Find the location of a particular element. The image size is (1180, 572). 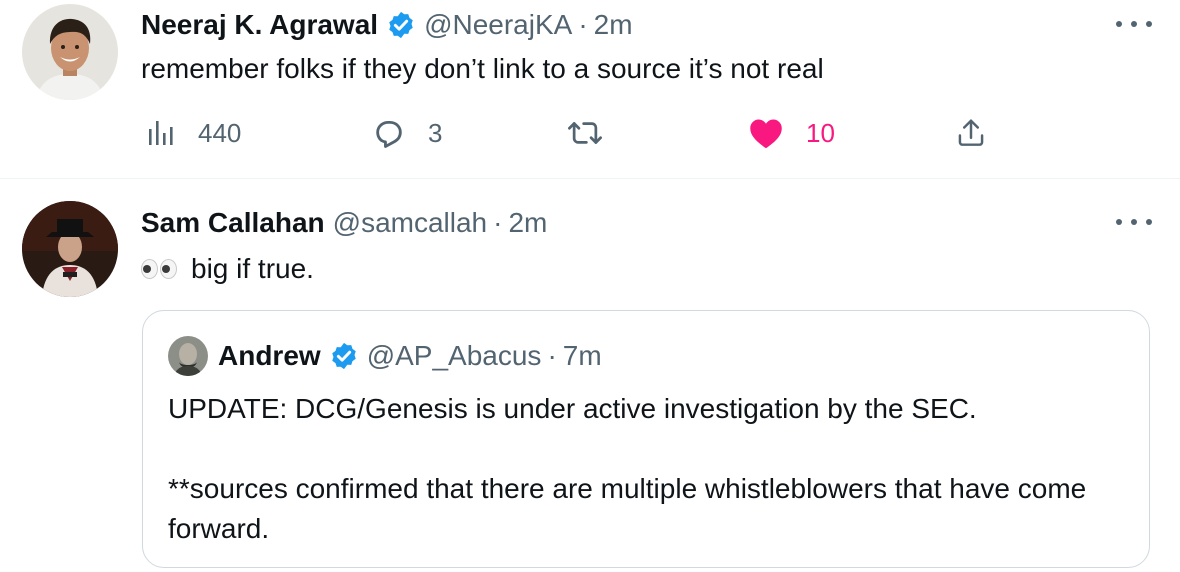

retweet-button is located at coordinates (596, 133).